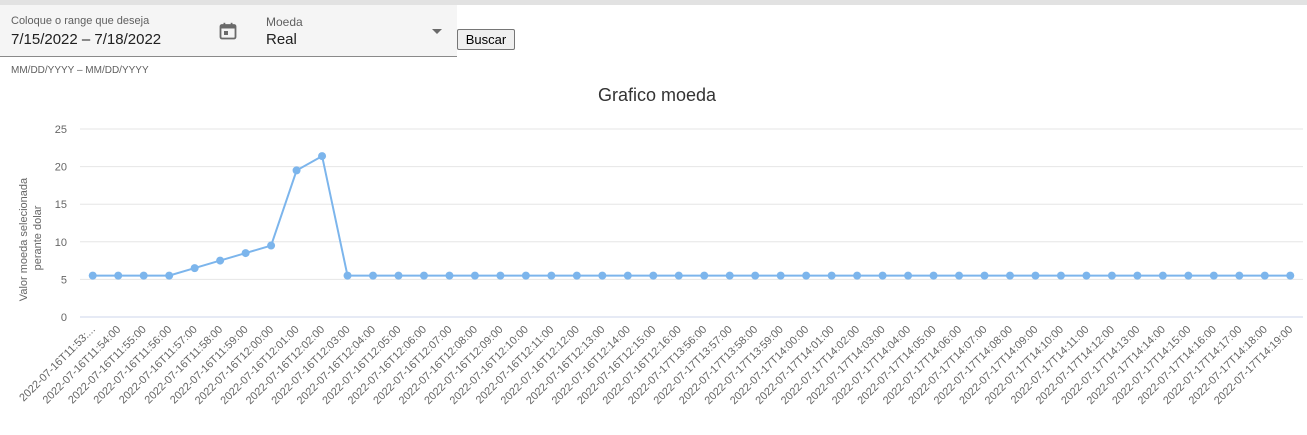  What do you see at coordinates (31, 238) in the screenshot?
I see `y-axis-label: Valor moeda selecionada perante dolar` at bounding box center [31, 238].